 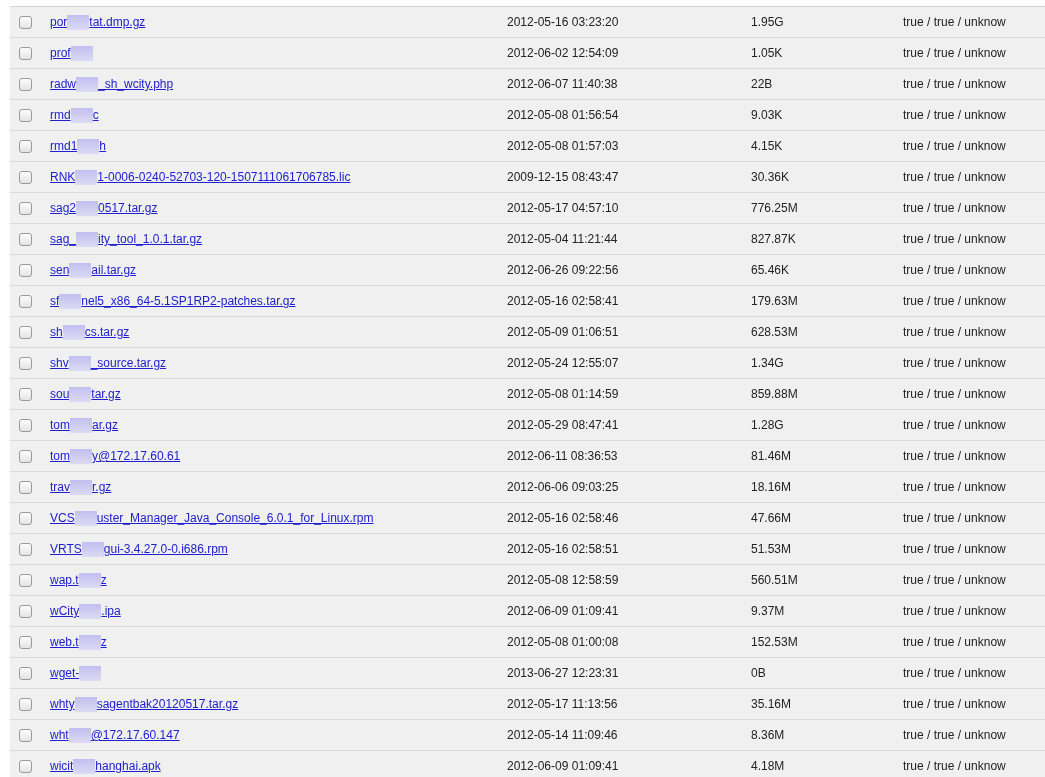 What do you see at coordinates (775, 208) in the screenshot?
I see `size-cell-text: 776.25M` at bounding box center [775, 208].